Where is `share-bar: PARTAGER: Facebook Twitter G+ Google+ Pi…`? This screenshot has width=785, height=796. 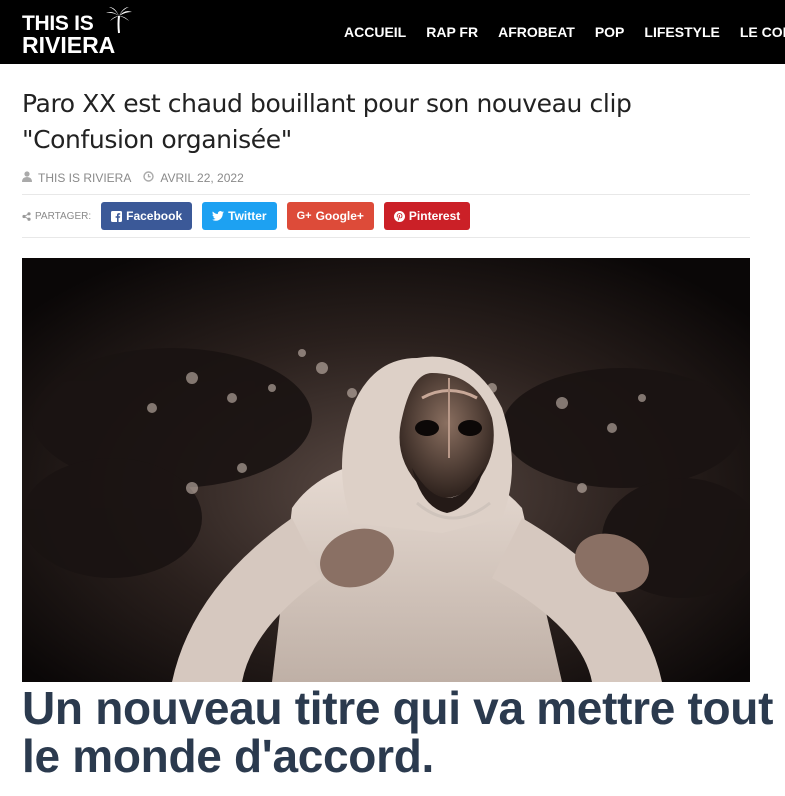
share-bar: PARTAGER: Facebook Twitter G+ Google+ Pi… is located at coordinates (251, 216).